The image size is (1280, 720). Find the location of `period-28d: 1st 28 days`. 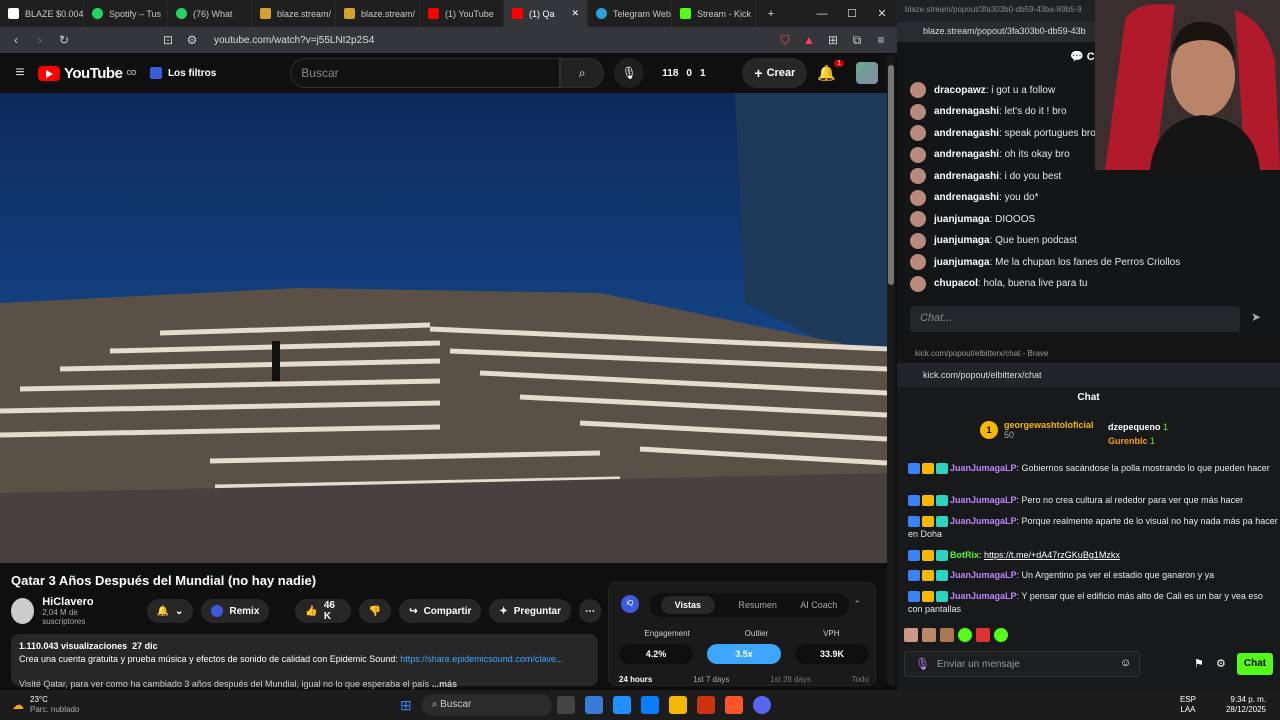

period-28d: 1st 28 days is located at coordinates (790, 679).